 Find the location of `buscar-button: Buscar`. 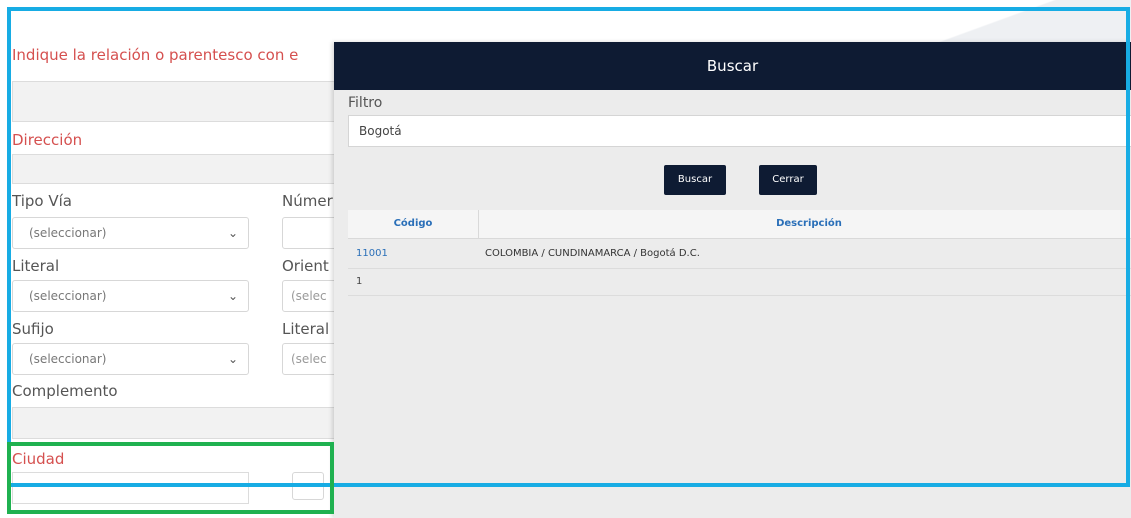

buscar-button: Buscar is located at coordinates (695, 180).